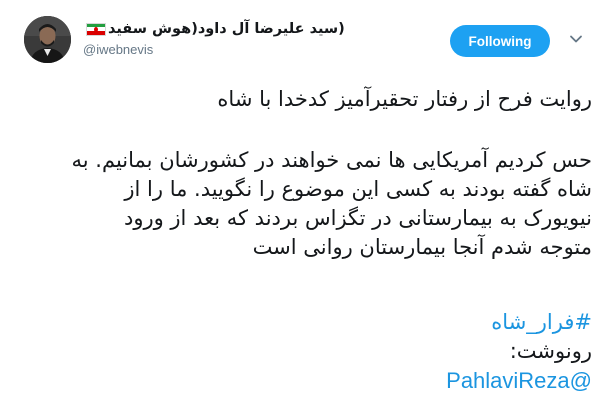 The image size is (607, 404). Describe the element at coordinates (550, 351) in the screenshot. I see `cc-label: رونوشت:` at that location.